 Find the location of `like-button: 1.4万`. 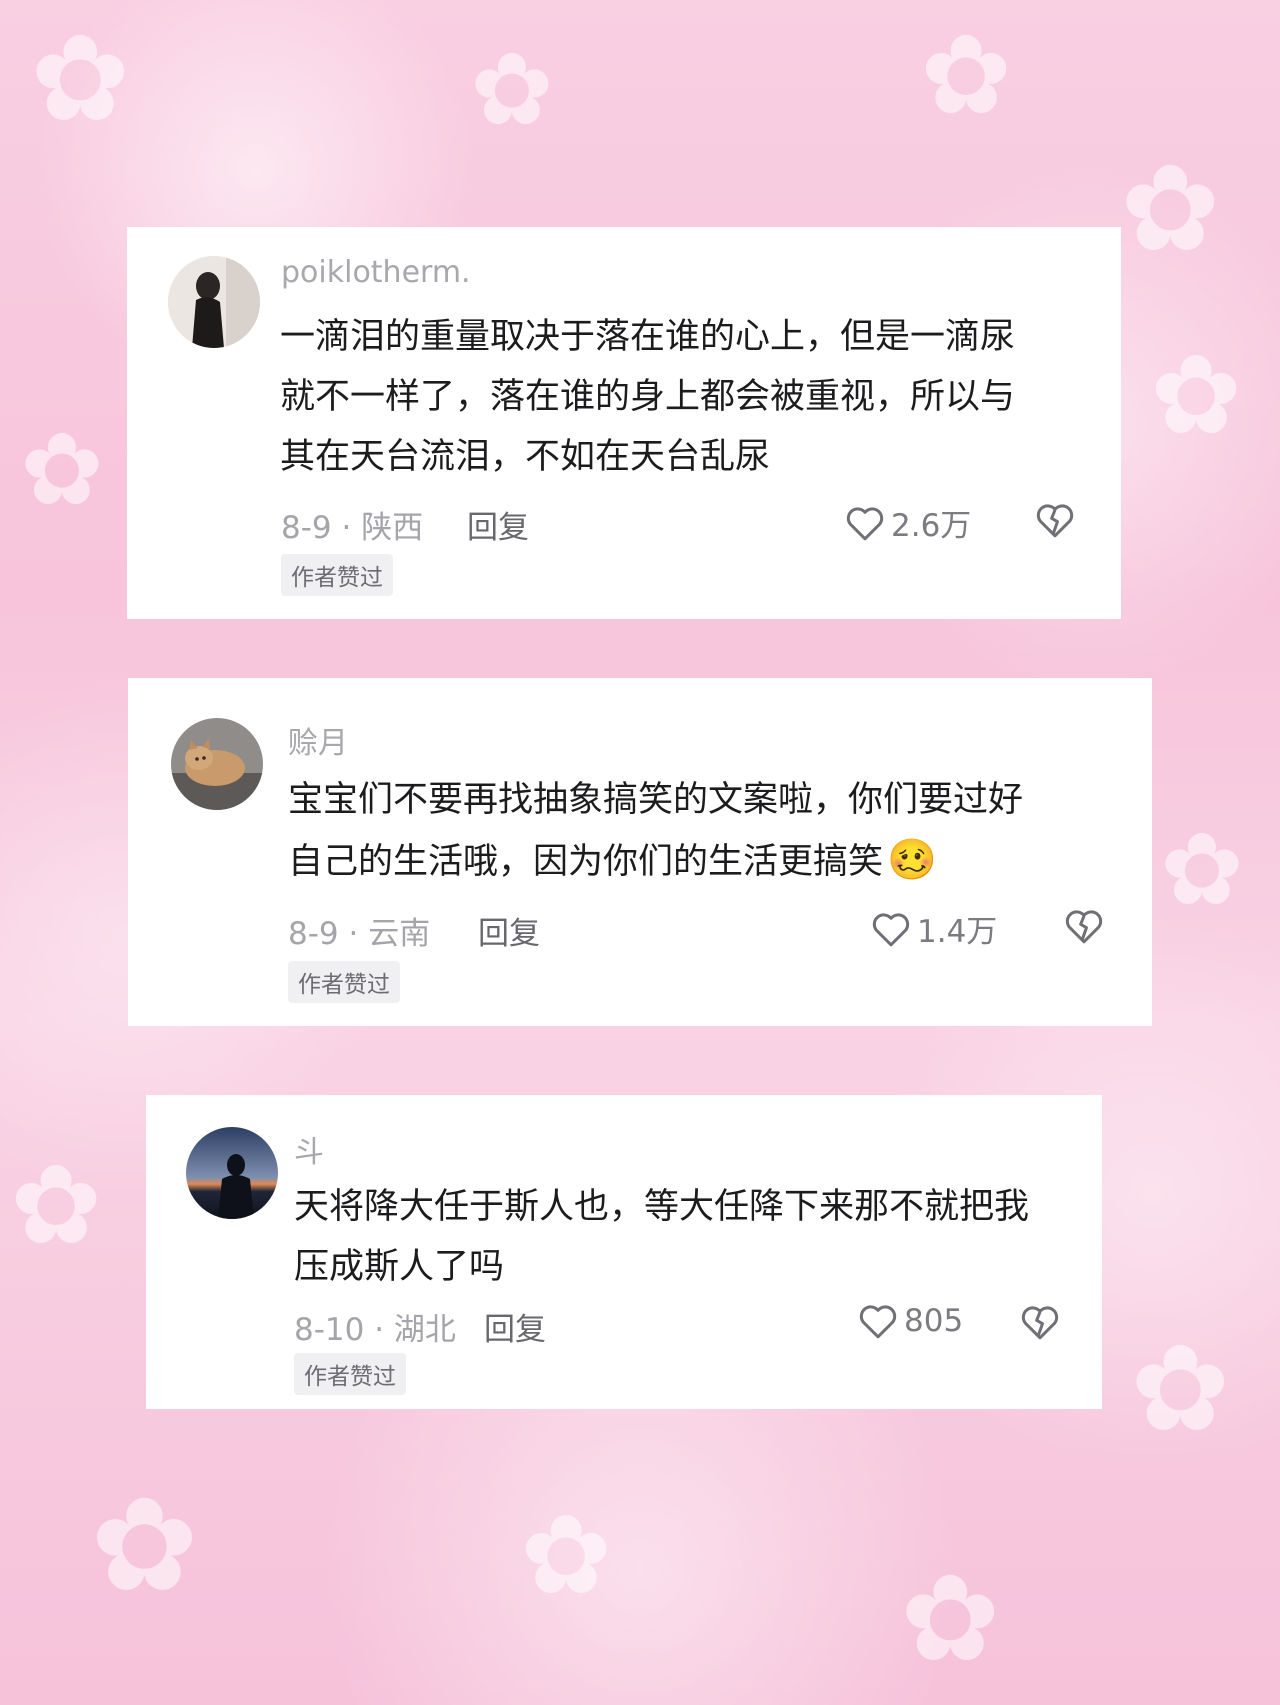

like-button: 1.4万 is located at coordinates (934, 928).